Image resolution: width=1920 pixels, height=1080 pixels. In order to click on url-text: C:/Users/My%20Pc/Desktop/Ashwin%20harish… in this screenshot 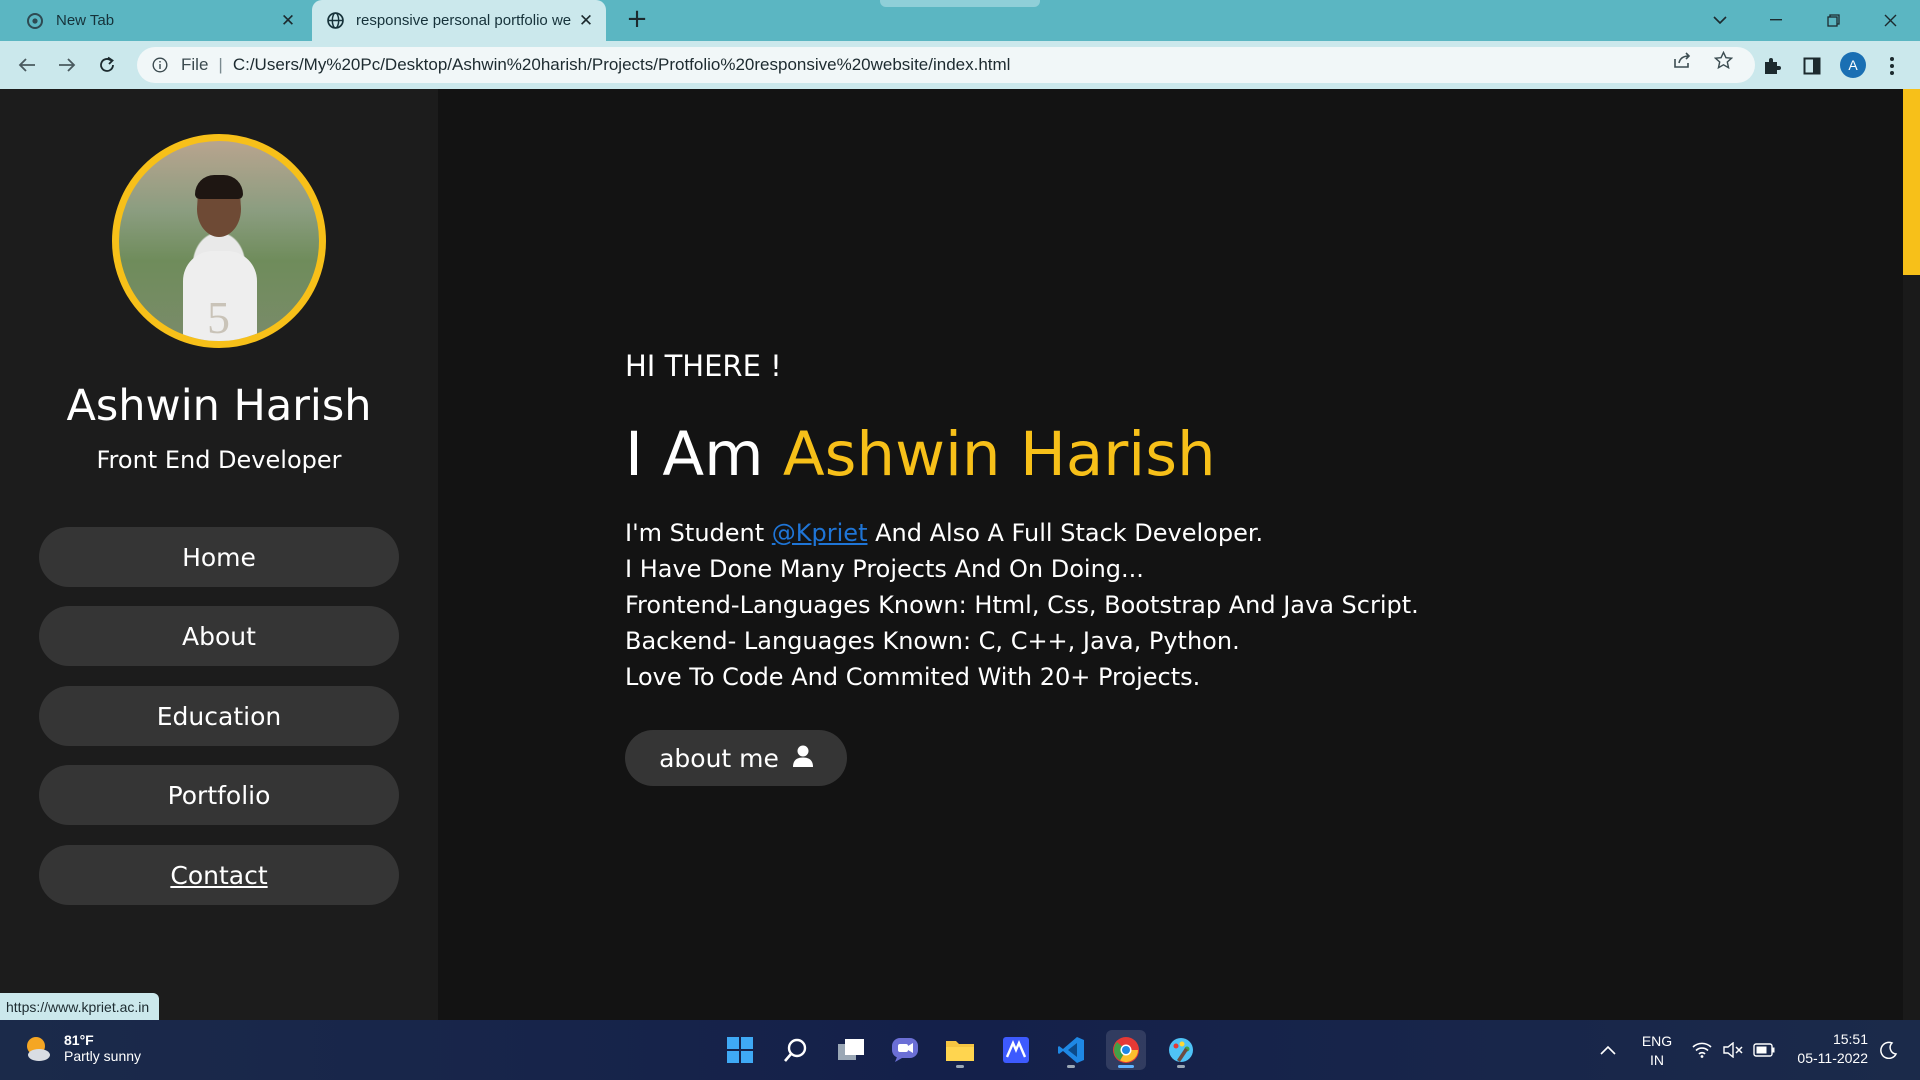, I will do `click(622, 65)`.